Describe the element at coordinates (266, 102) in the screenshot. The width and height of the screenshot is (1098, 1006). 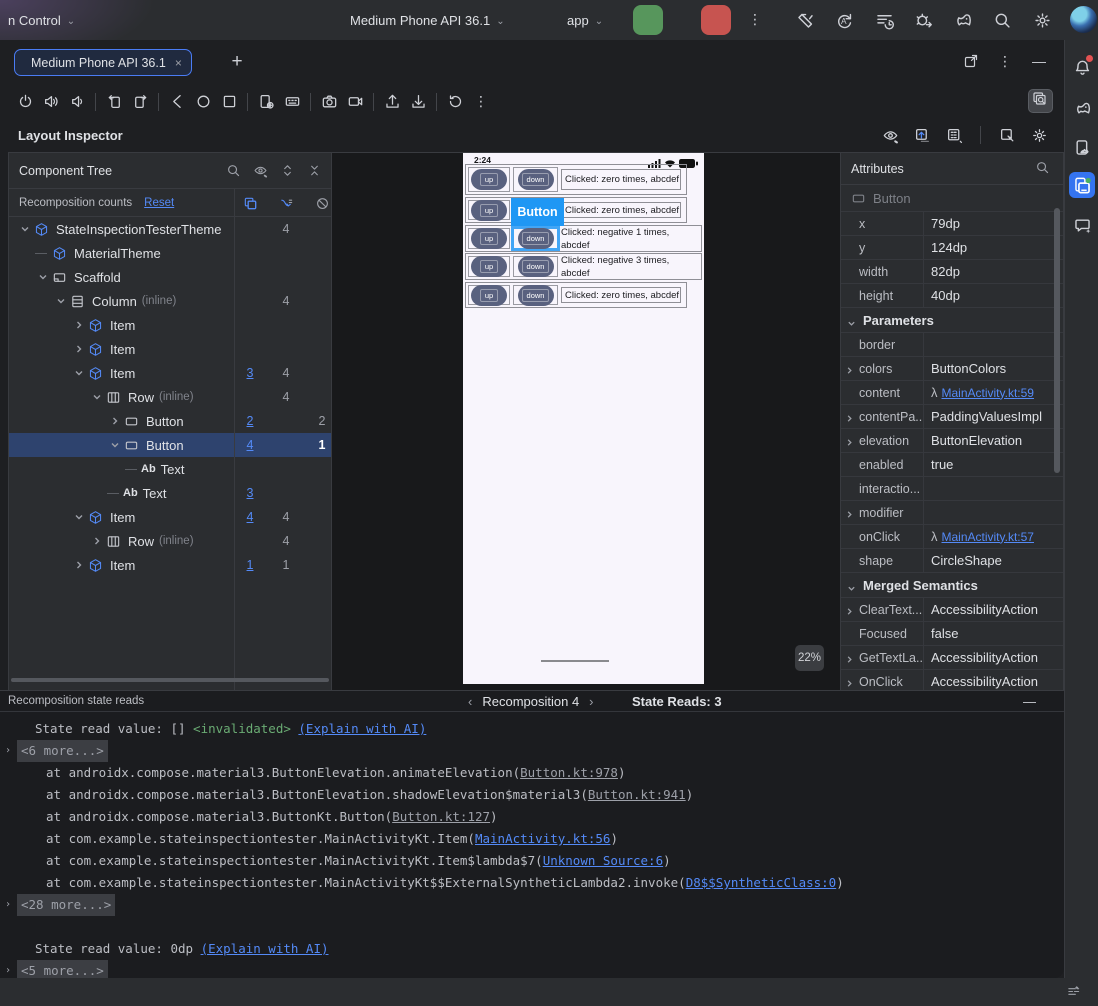
I see `snapshot-icon` at that location.